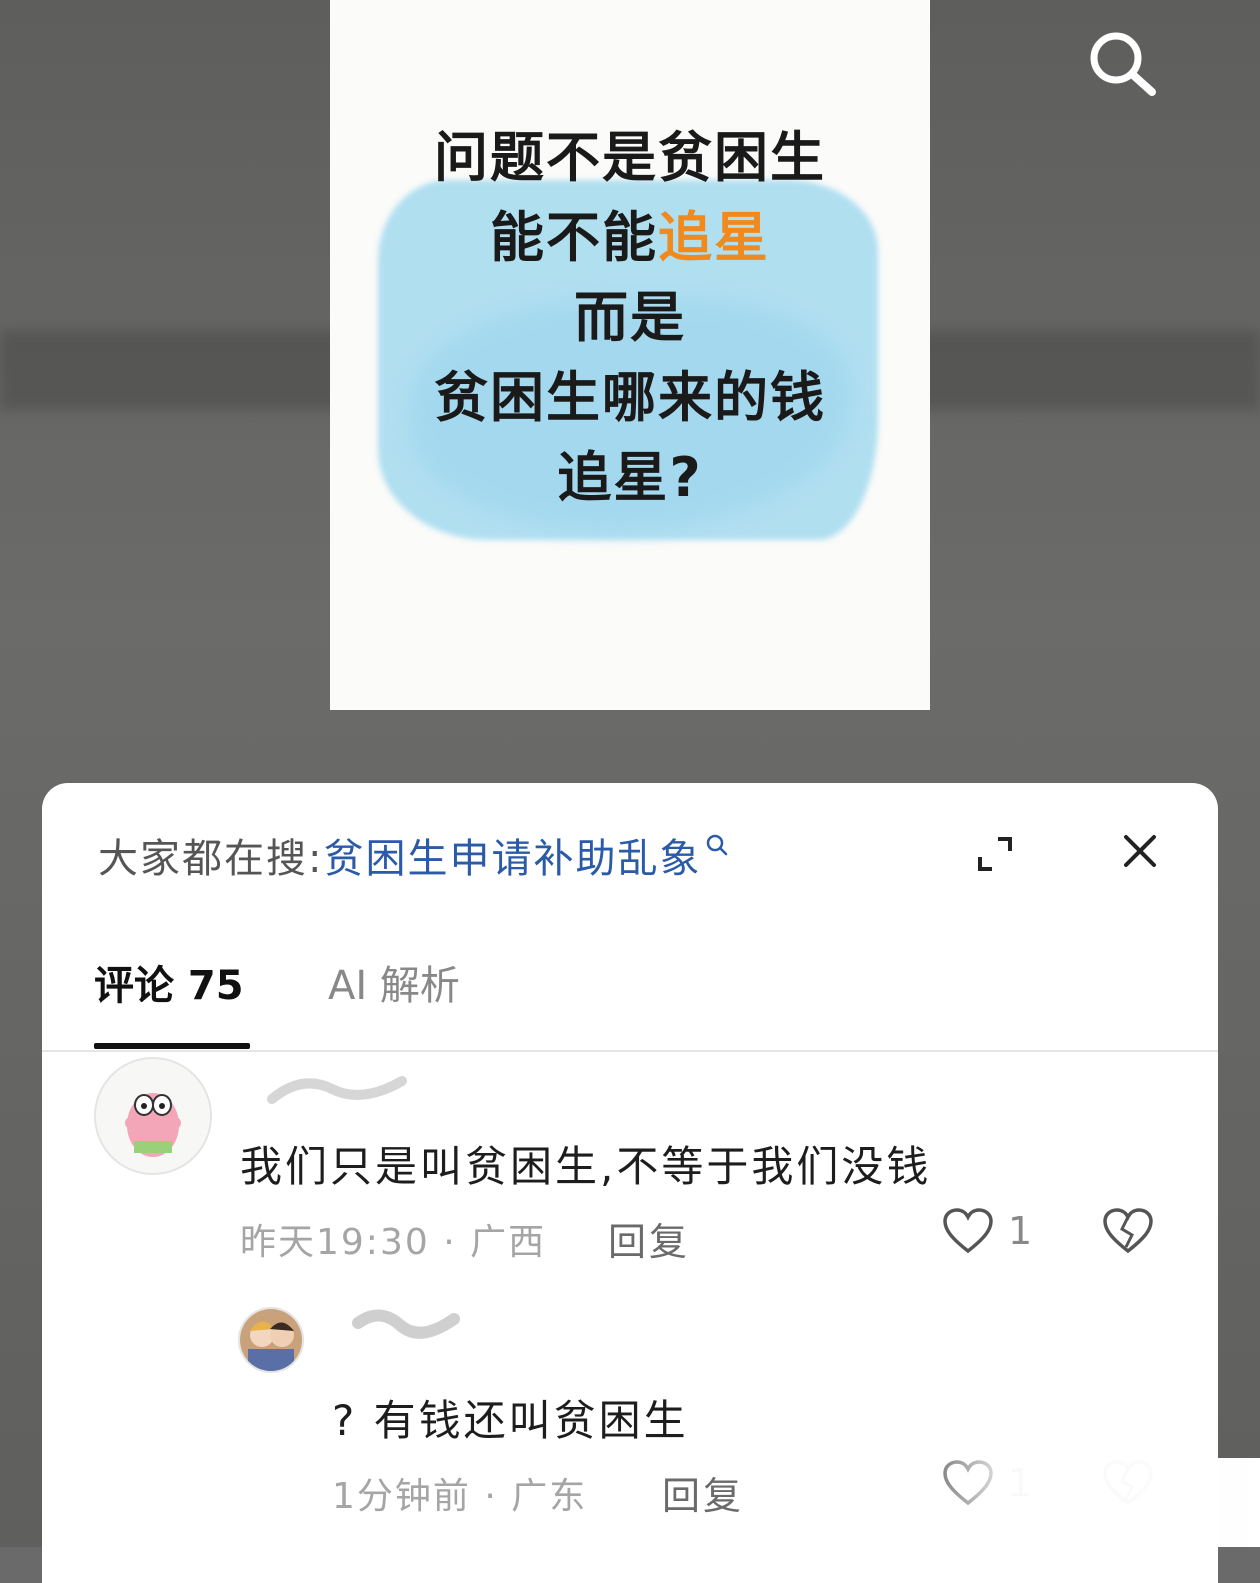 The width and height of the screenshot is (1260, 1583). Describe the element at coordinates (630, 477) in the screenshot. I see `poster-line-5: 追星?` at that location.